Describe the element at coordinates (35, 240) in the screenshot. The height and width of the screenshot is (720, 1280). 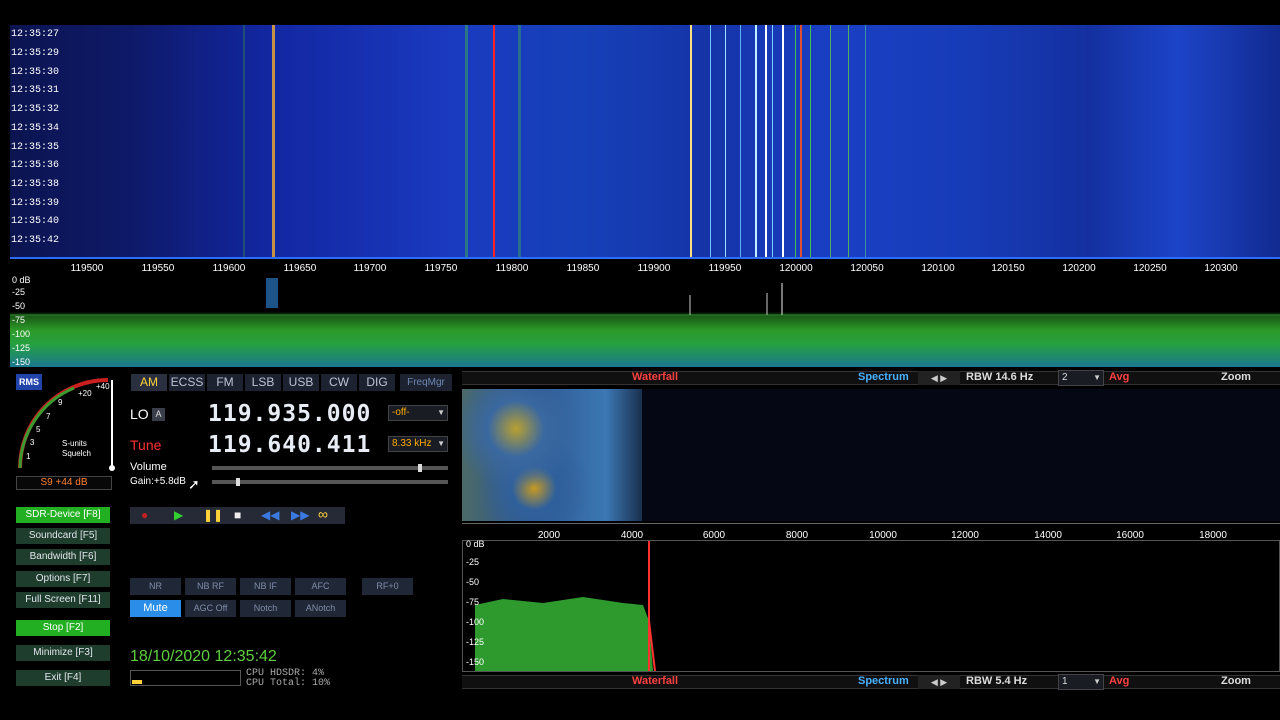
I see `waterfall-timestamp: 12:35:42` at that location.